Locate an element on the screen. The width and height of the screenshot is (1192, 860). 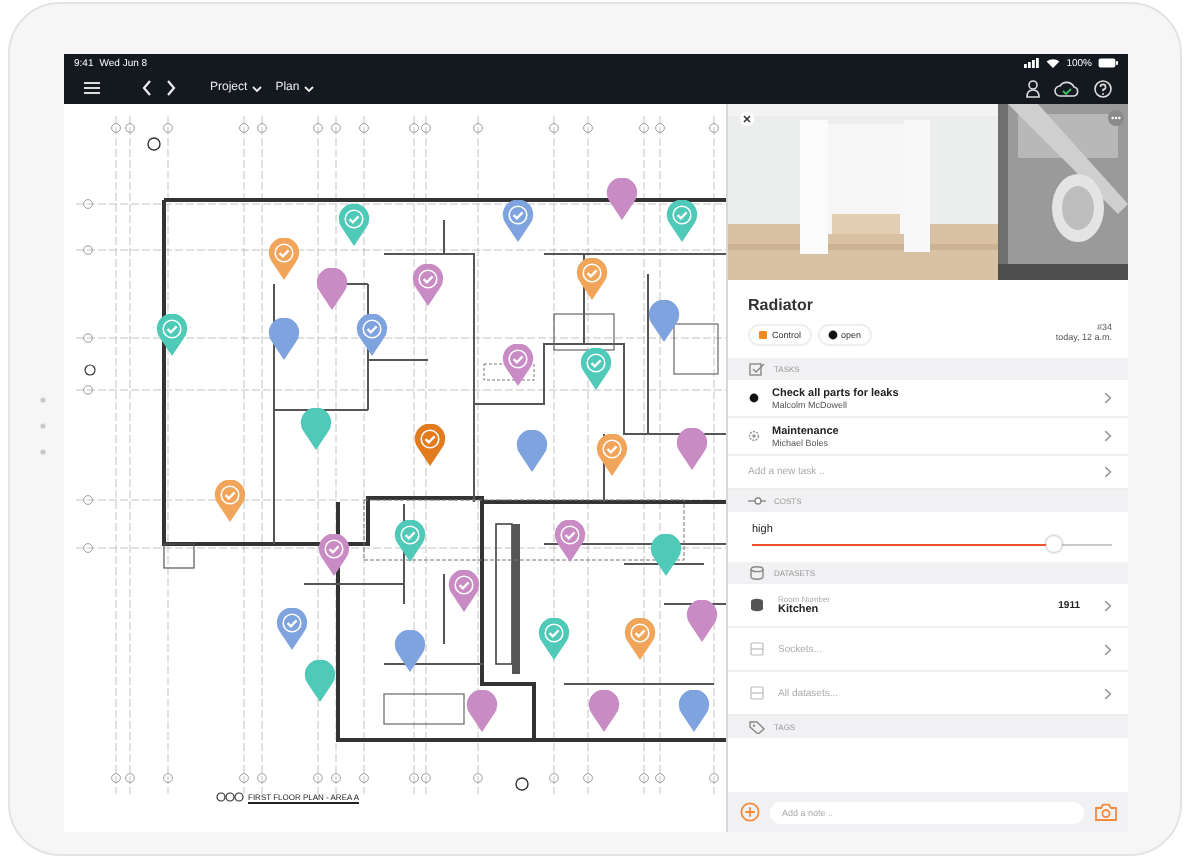
user-icon is located at coordinates (1033, 88).